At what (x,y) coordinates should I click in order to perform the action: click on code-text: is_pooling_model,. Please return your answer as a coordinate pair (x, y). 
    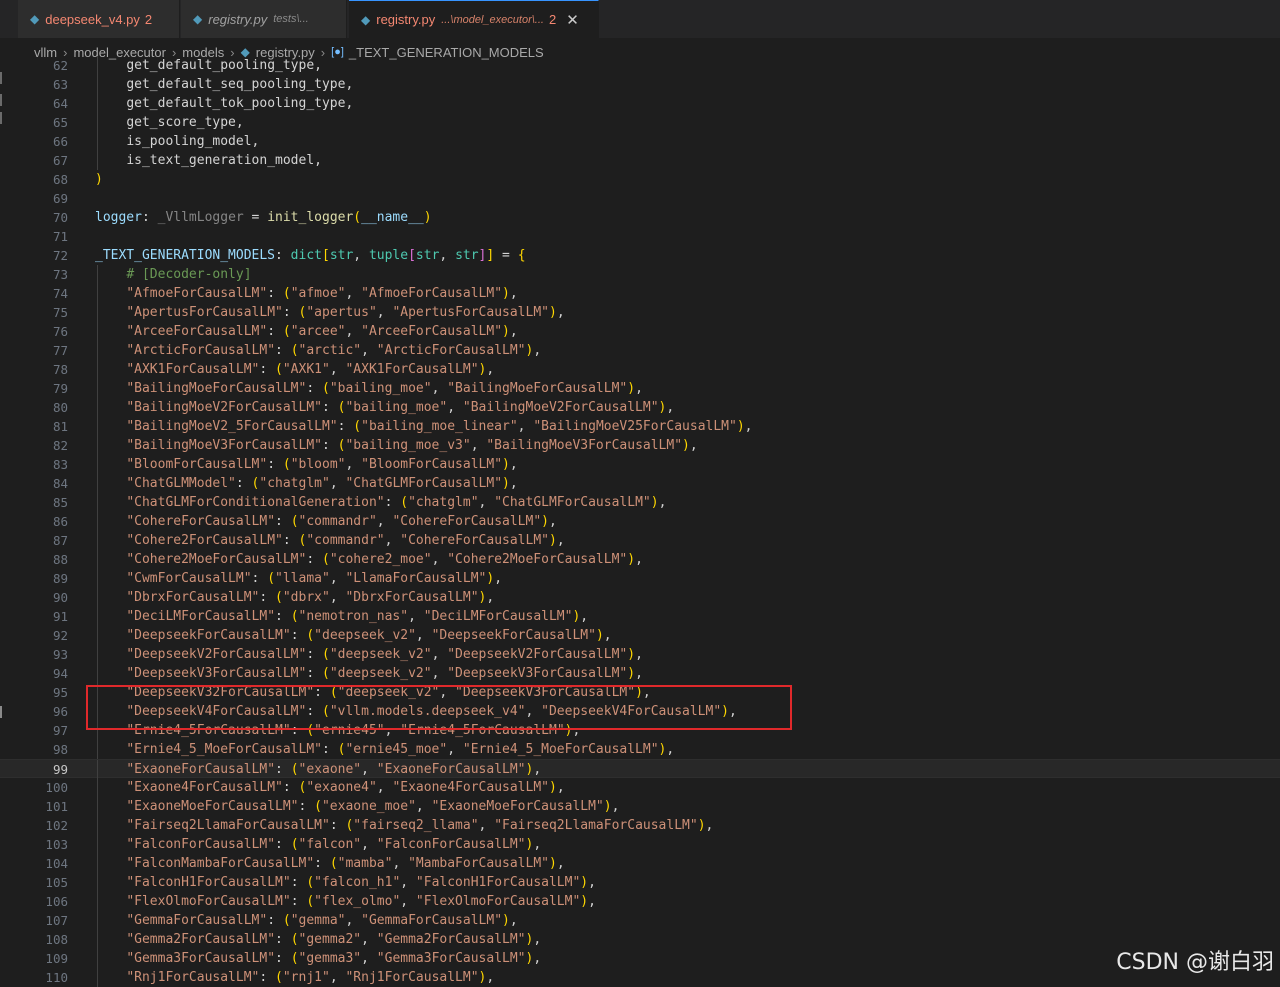
    Looking at the image, I should click on (193, 141).